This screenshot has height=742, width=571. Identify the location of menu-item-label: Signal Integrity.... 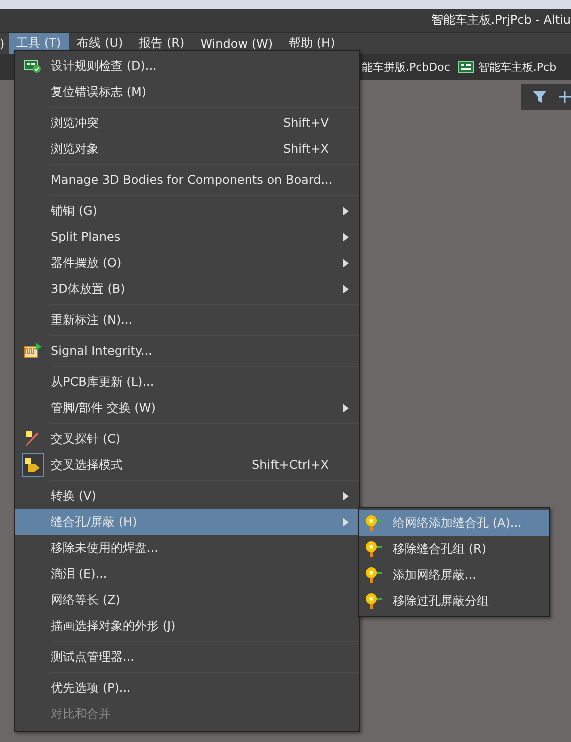
(102, 351).